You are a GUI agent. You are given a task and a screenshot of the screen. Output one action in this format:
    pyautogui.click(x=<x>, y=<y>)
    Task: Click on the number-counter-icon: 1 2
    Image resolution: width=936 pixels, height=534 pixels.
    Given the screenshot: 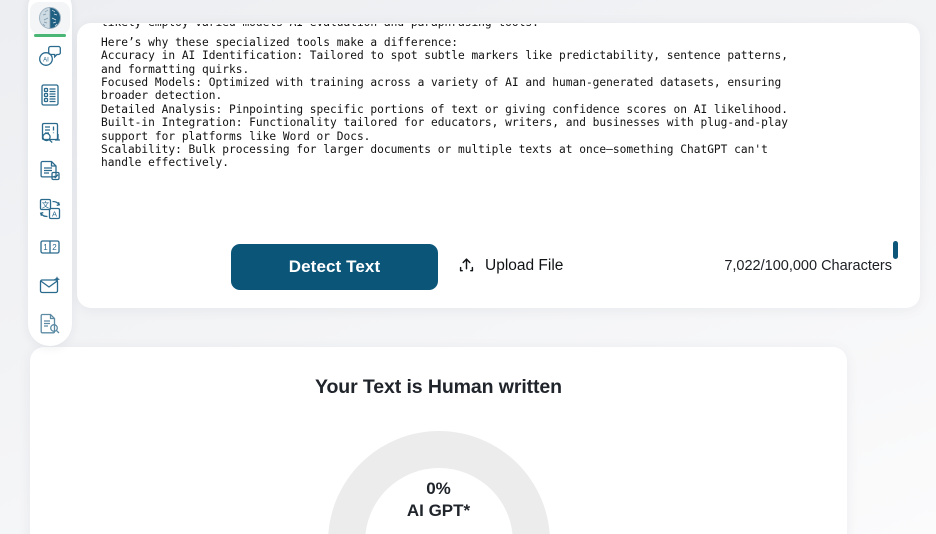 What is the action you would take?
    pyautogui.click(x=50, y=247)
    